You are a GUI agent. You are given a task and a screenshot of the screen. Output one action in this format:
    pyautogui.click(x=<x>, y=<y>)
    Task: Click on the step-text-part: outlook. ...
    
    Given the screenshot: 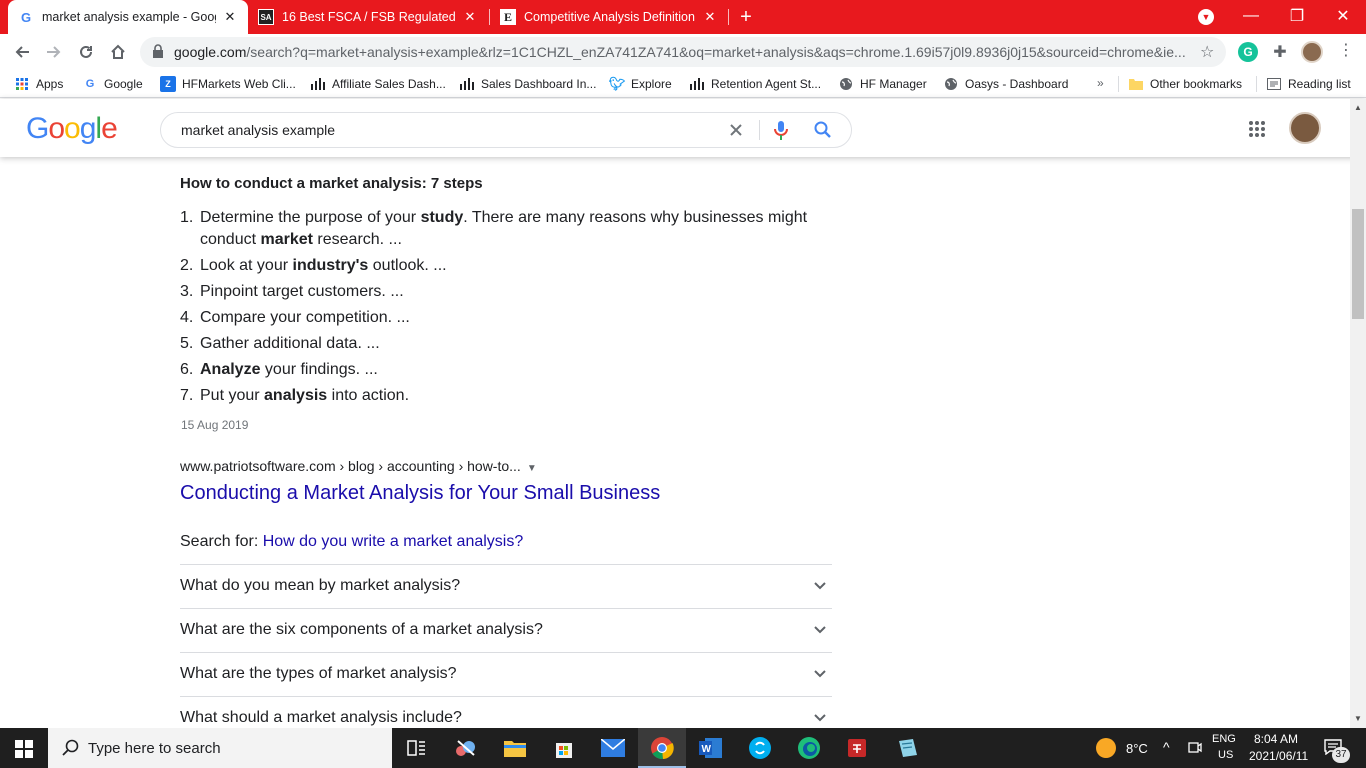 What is the action you would take?
    pyautogui.click(x=407, y=265)
    